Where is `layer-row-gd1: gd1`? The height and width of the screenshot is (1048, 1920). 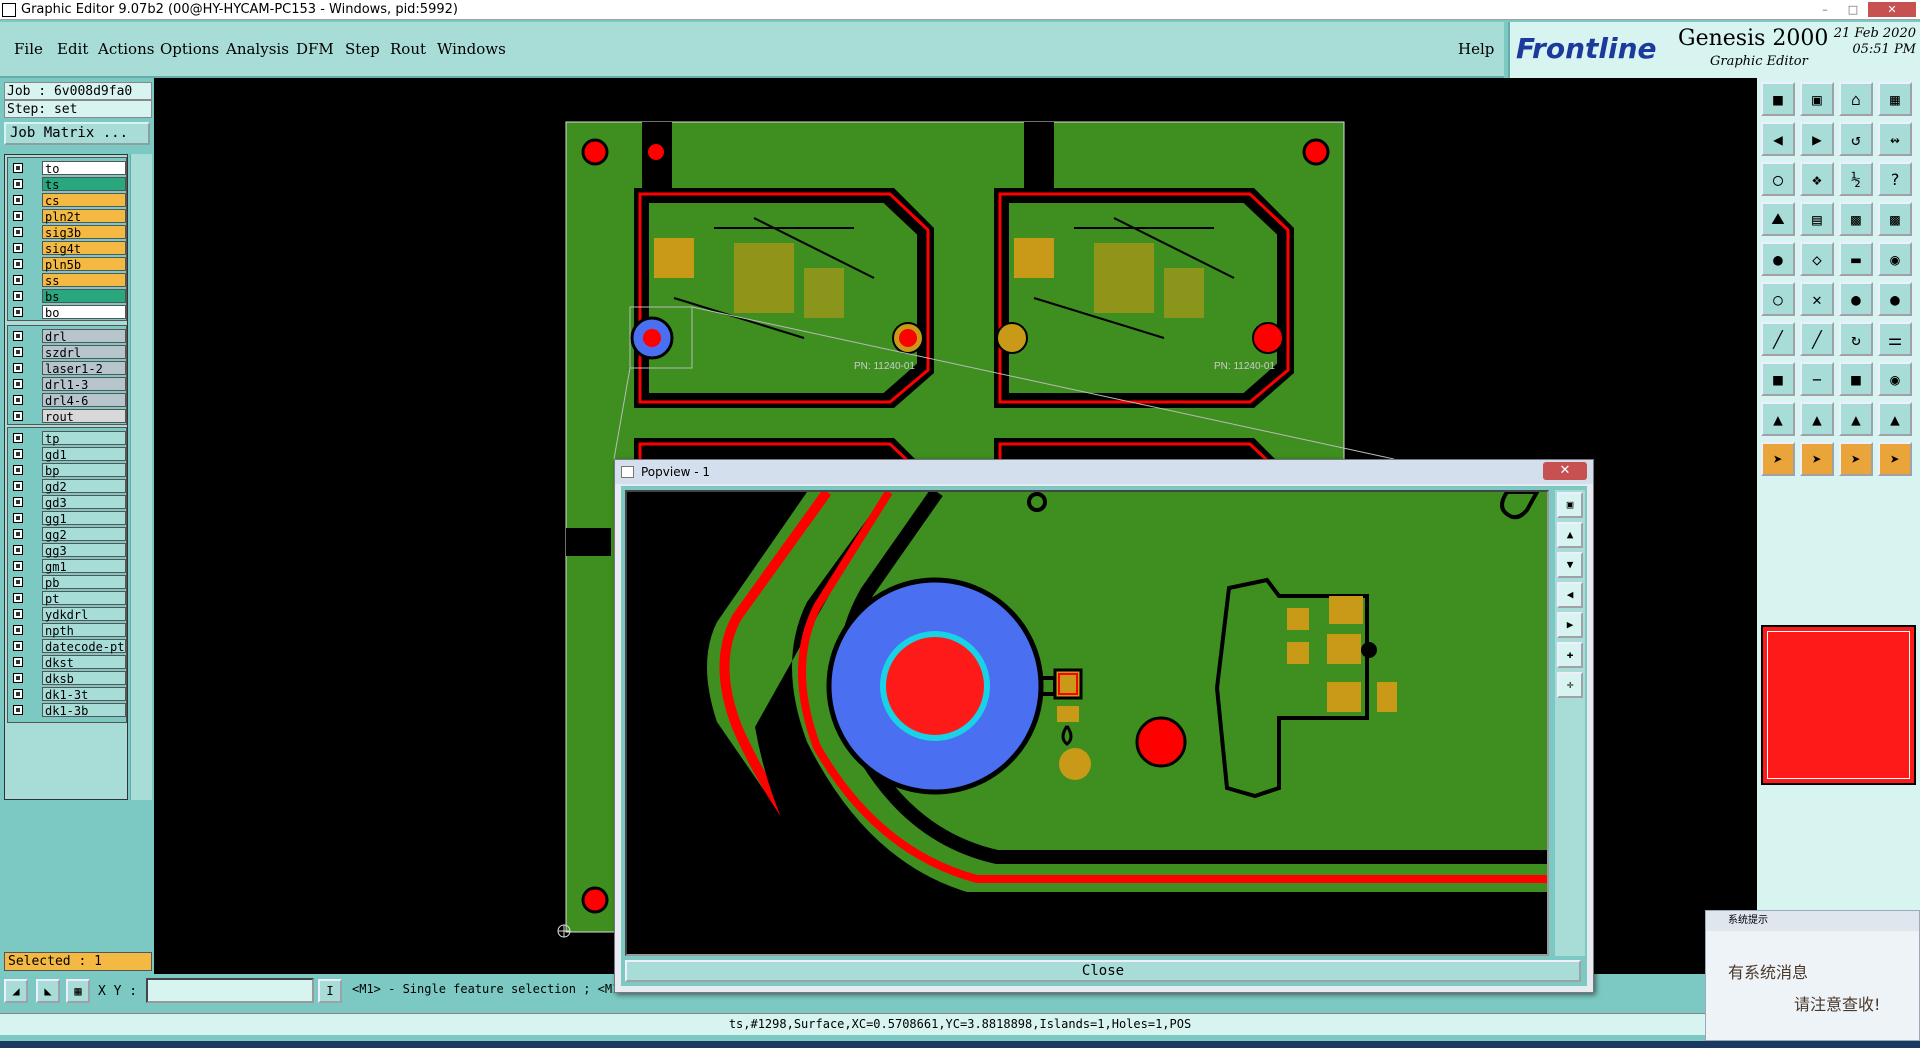 layer-row-gd1: gd1 is located at coordinates (67, 454).